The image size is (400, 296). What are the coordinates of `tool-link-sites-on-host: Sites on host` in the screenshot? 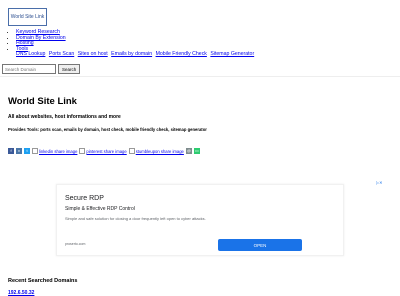 It's located at (93, 54).